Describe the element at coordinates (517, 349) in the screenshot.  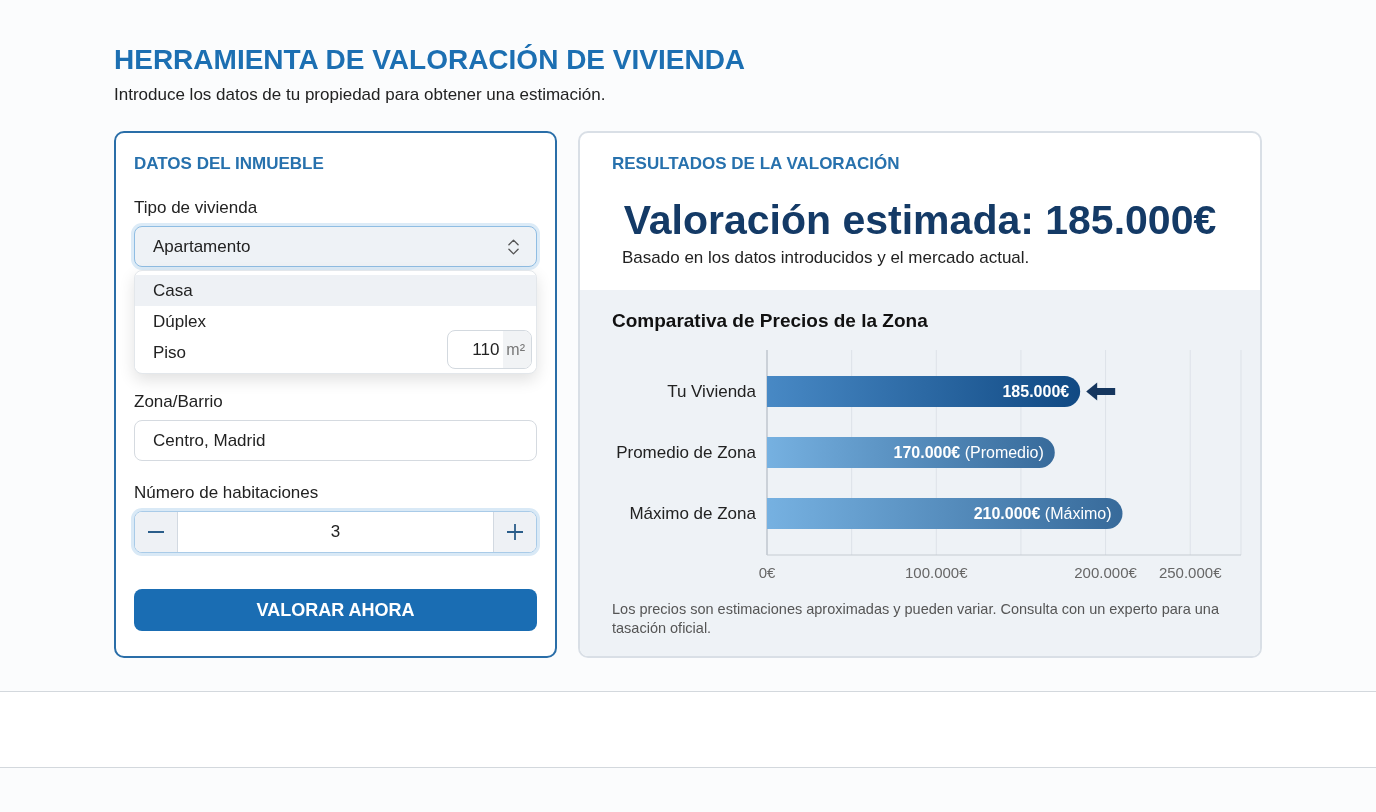
I see `unit-label: m²` at that location.